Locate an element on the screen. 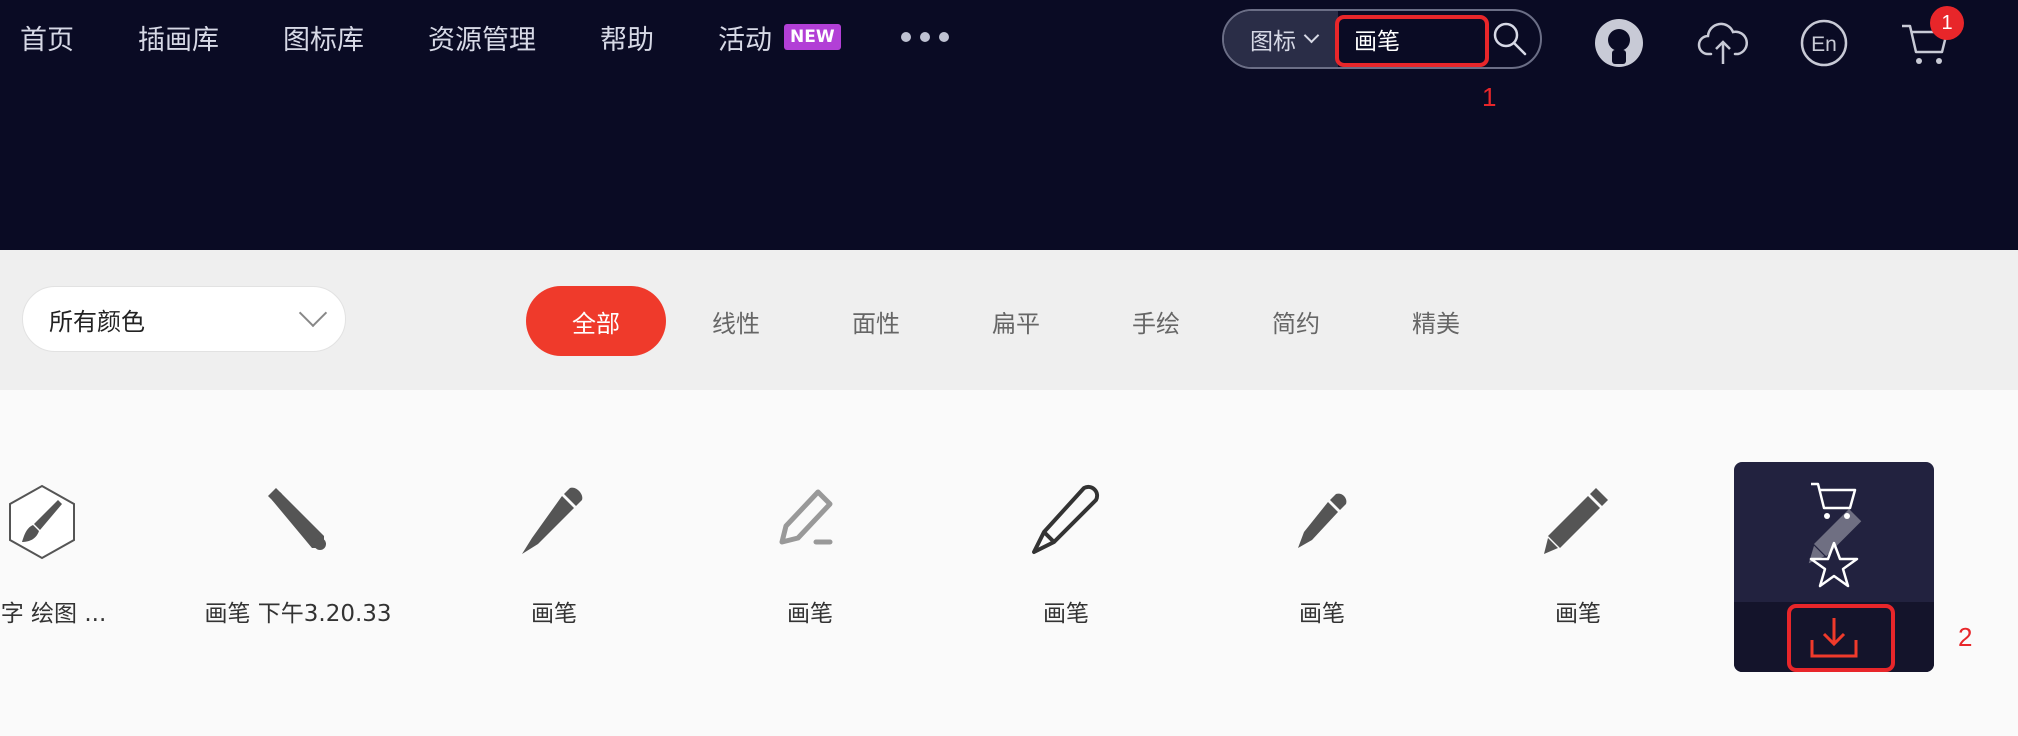  annotation-2: 2 is located at coordinates (1965, 637).